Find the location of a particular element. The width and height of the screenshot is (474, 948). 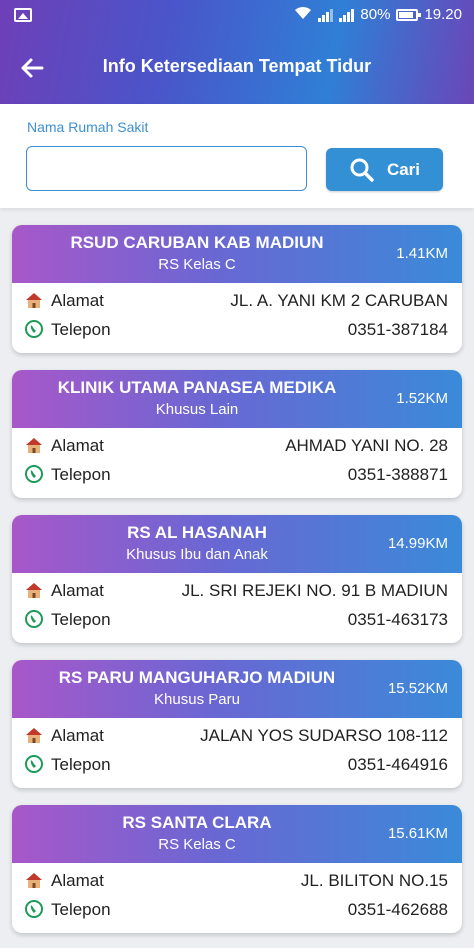

address-value: JL. A. YANI KM 2 CARUBAN is located at coordinates (339, 300).